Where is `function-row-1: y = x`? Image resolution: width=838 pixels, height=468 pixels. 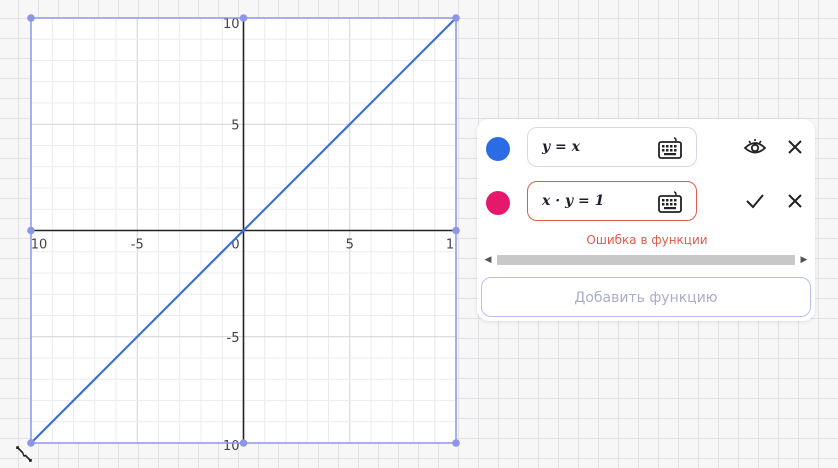
function-row-1: y = x is located at coordinates (646, 149).